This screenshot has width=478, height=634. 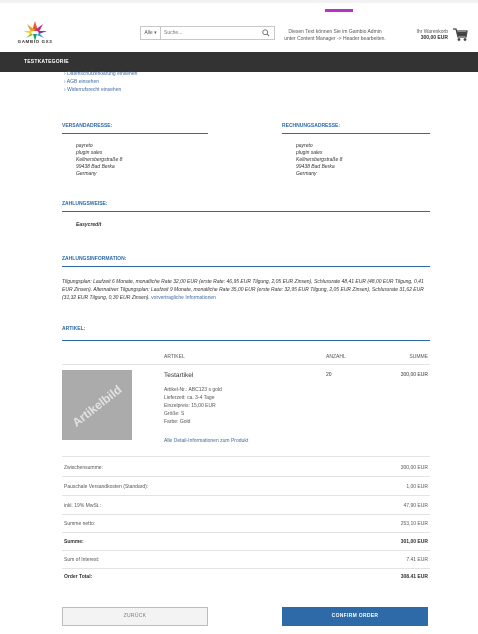 I want to click on summary-label: inkl. 19% MwSt.:, so click(x=82, y=506).